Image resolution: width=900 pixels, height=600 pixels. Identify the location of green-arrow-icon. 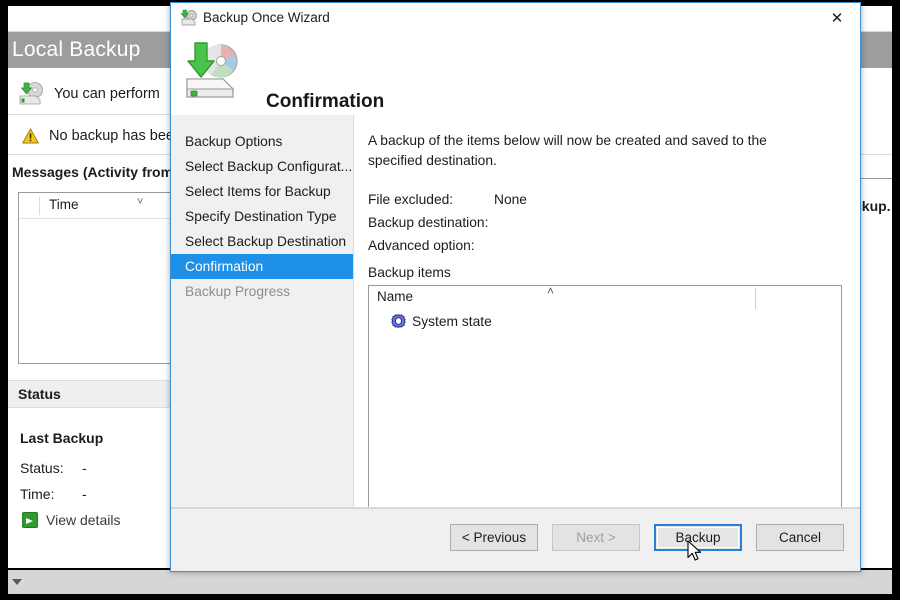
(30, 520).